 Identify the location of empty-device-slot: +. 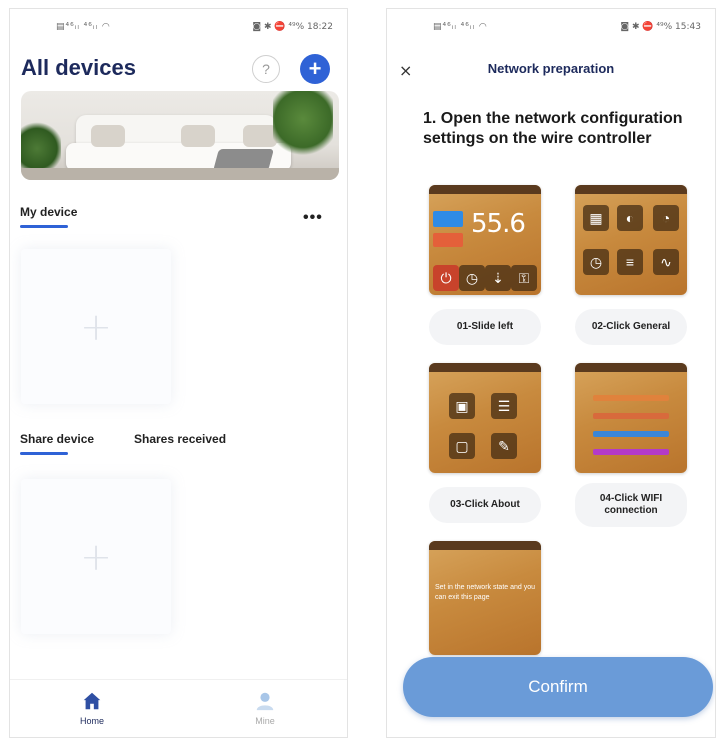
(96, 326).